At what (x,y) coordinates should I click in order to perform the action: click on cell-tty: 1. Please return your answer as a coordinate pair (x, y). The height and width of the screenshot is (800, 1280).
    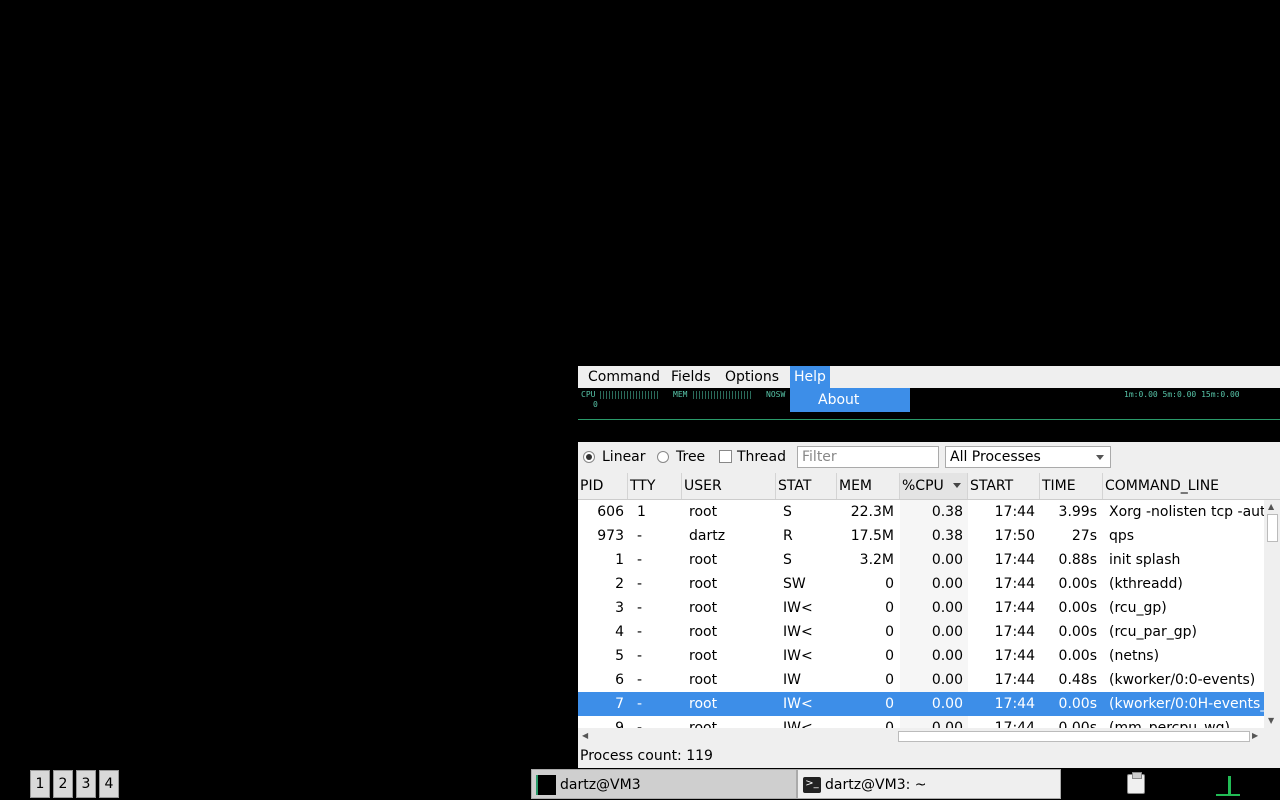
    Looking at the image, I should click on (641, 512).